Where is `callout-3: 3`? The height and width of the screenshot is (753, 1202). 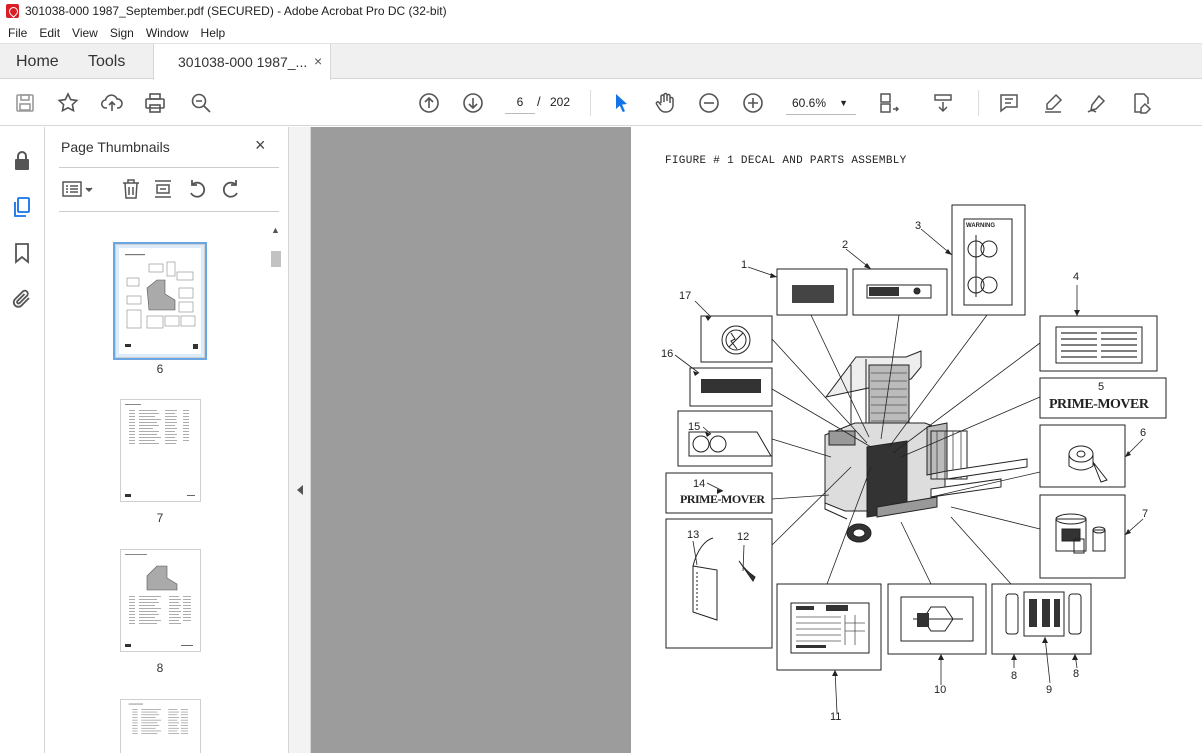 callout-3: 3 is located at coordinates (918, 226).